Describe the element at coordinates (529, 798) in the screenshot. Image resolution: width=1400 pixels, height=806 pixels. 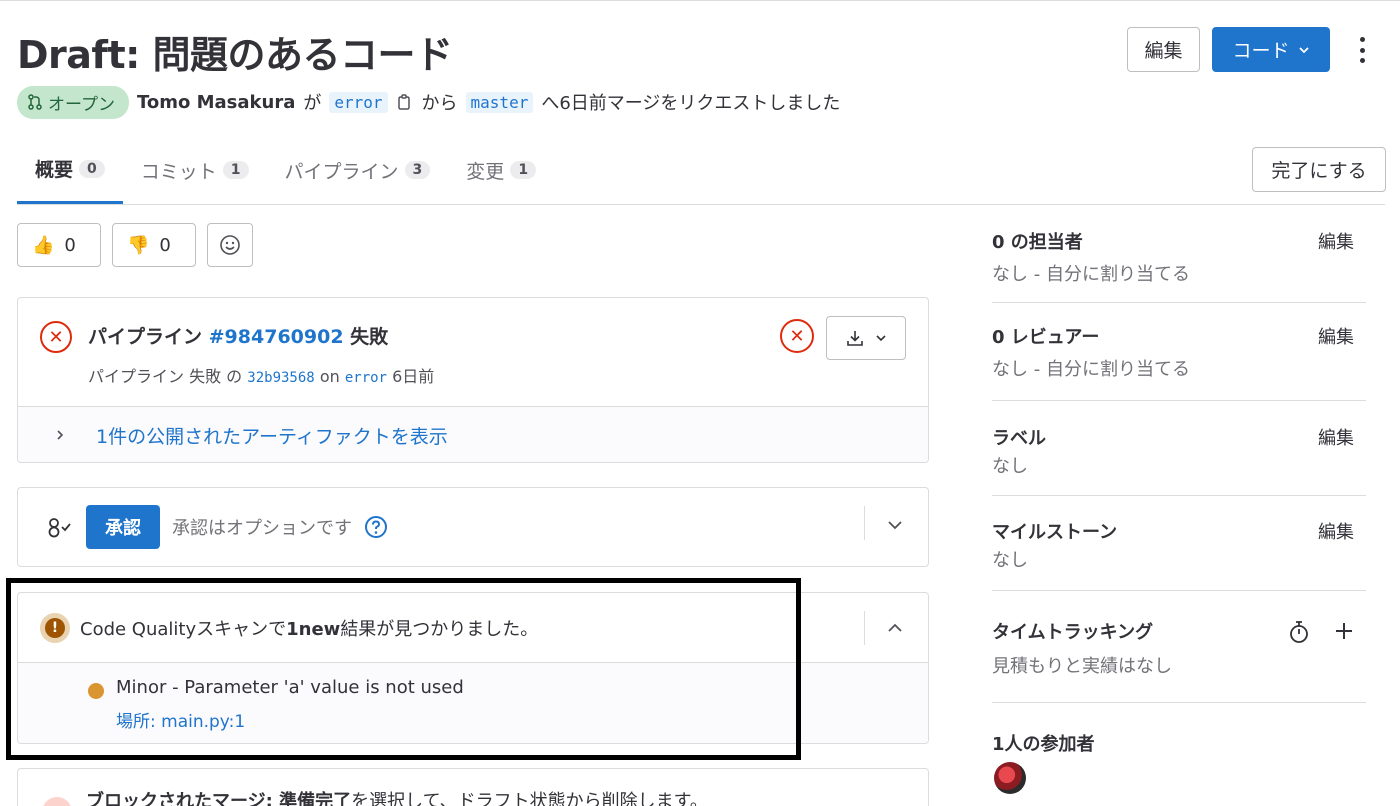
I see `blocked-rest: を選択して、ドラフト状態から削除します。` at that location.